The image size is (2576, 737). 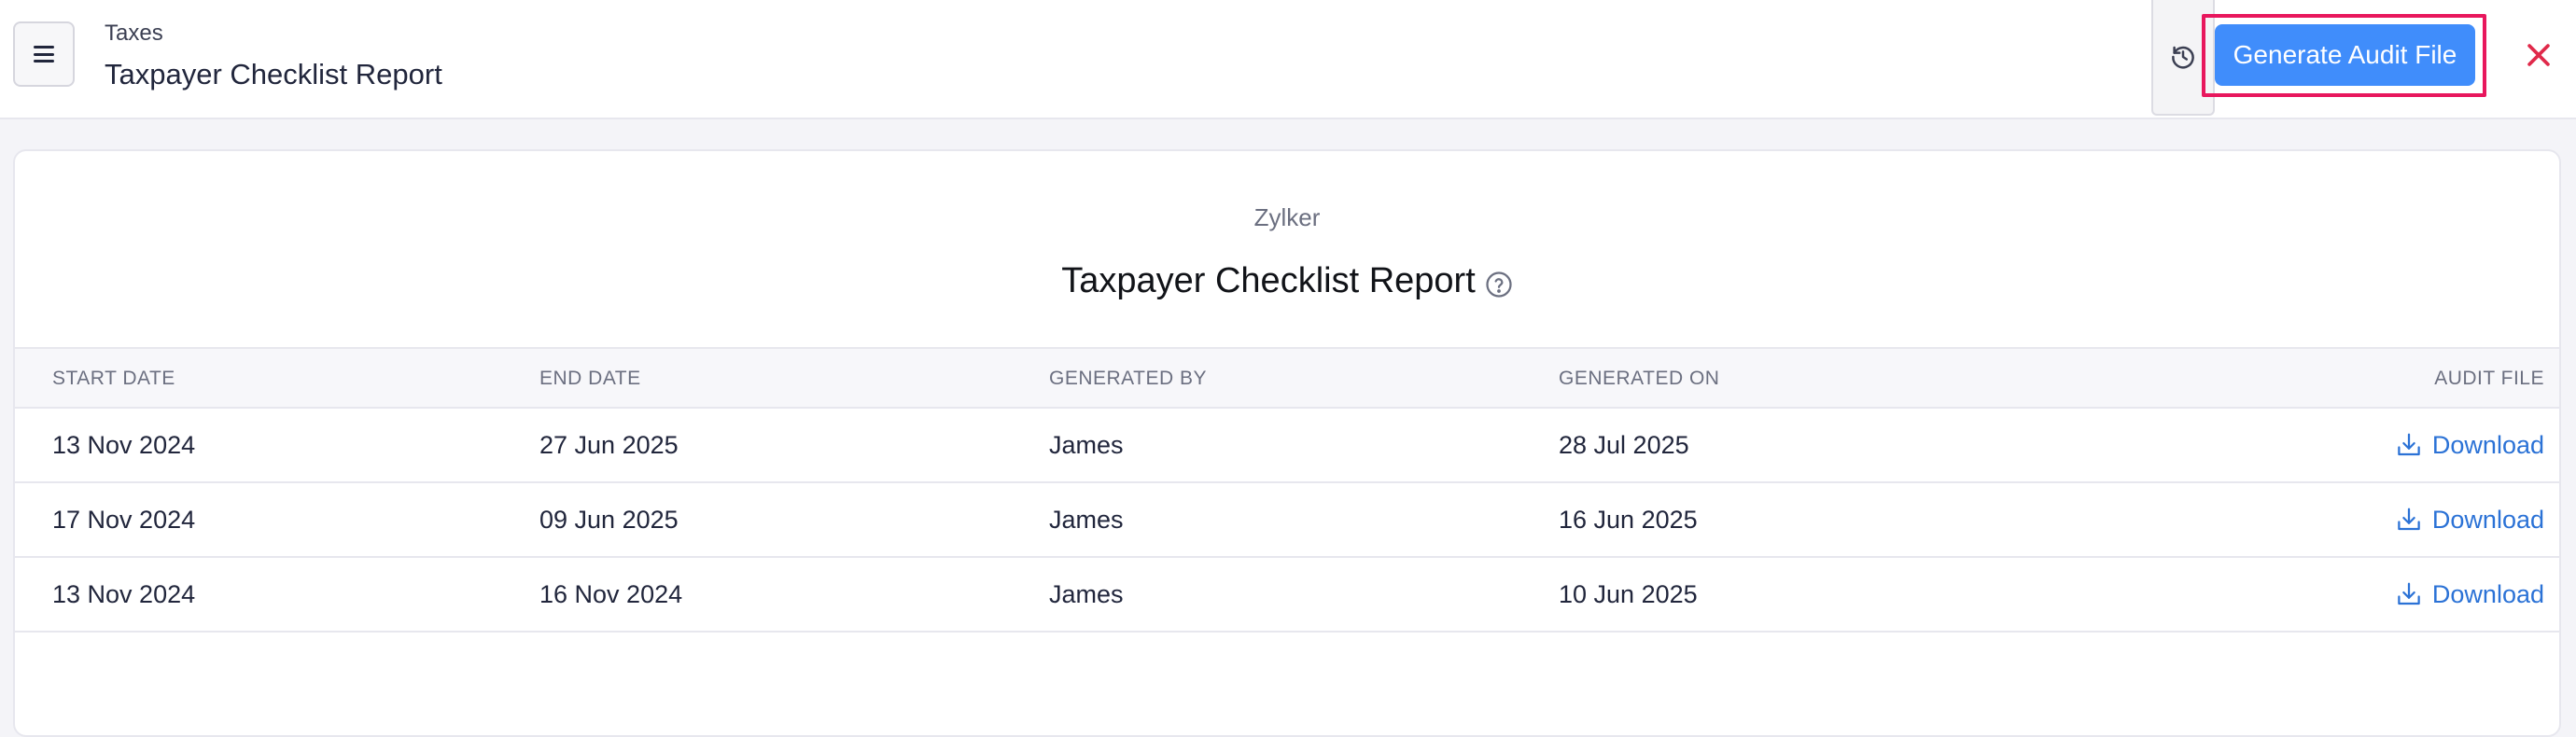 What do you see at coordinates (1268, 280) in the screenshot?
I see `report-title: Taxpayer Checklist Report` at bounding box center [1268, 280].